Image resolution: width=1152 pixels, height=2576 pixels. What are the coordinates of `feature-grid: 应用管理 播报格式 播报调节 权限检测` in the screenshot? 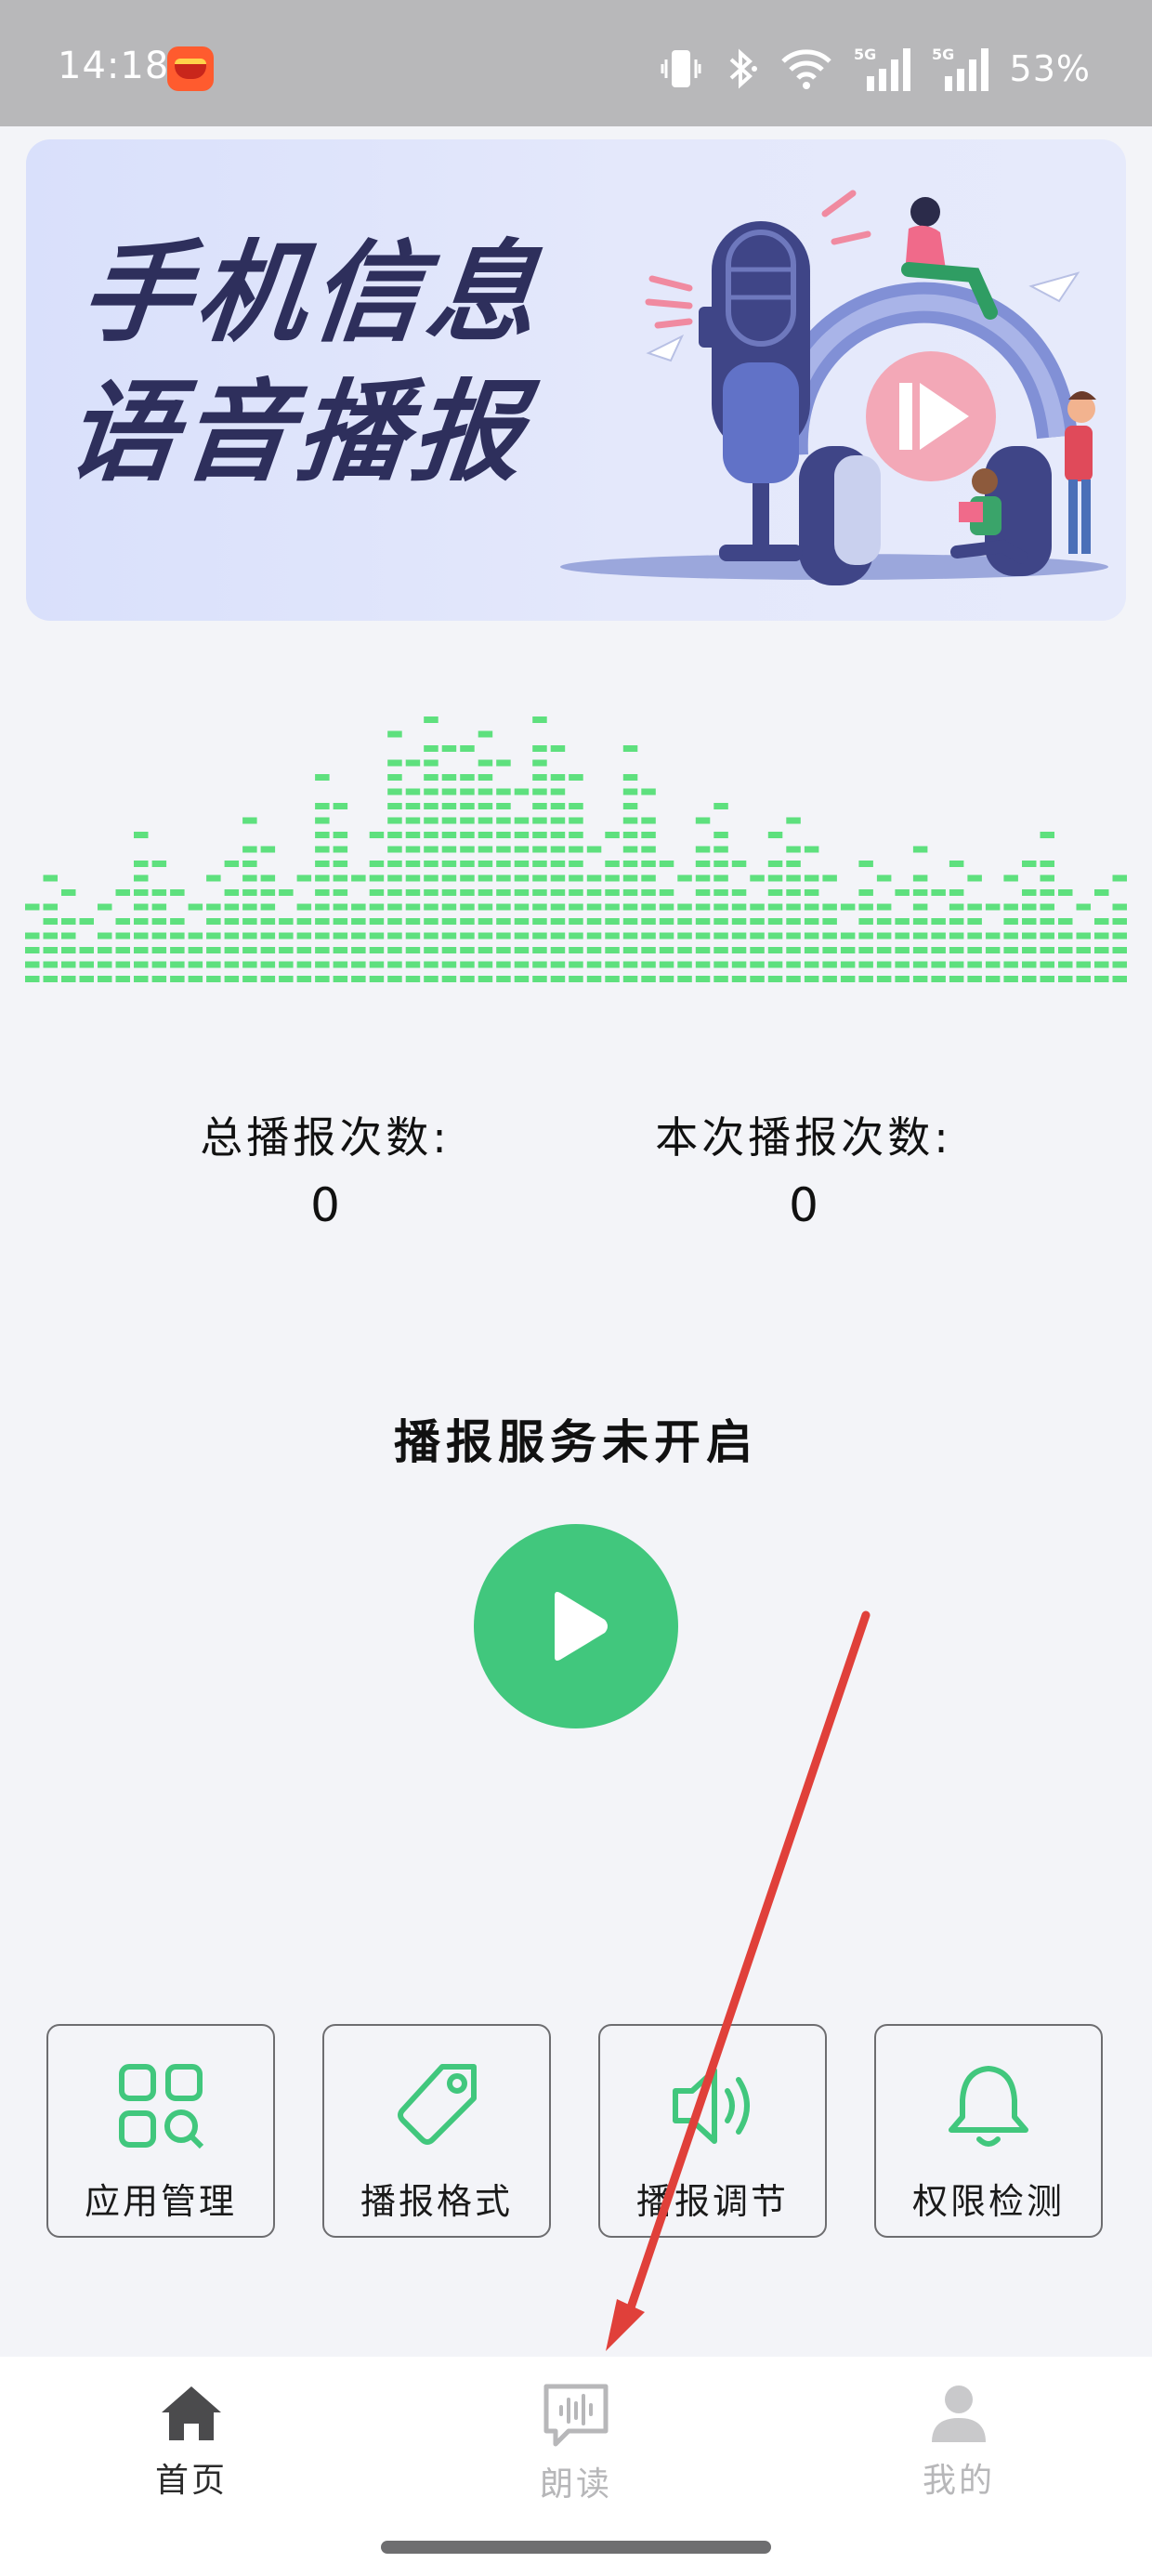 It's located at (576, 2131).